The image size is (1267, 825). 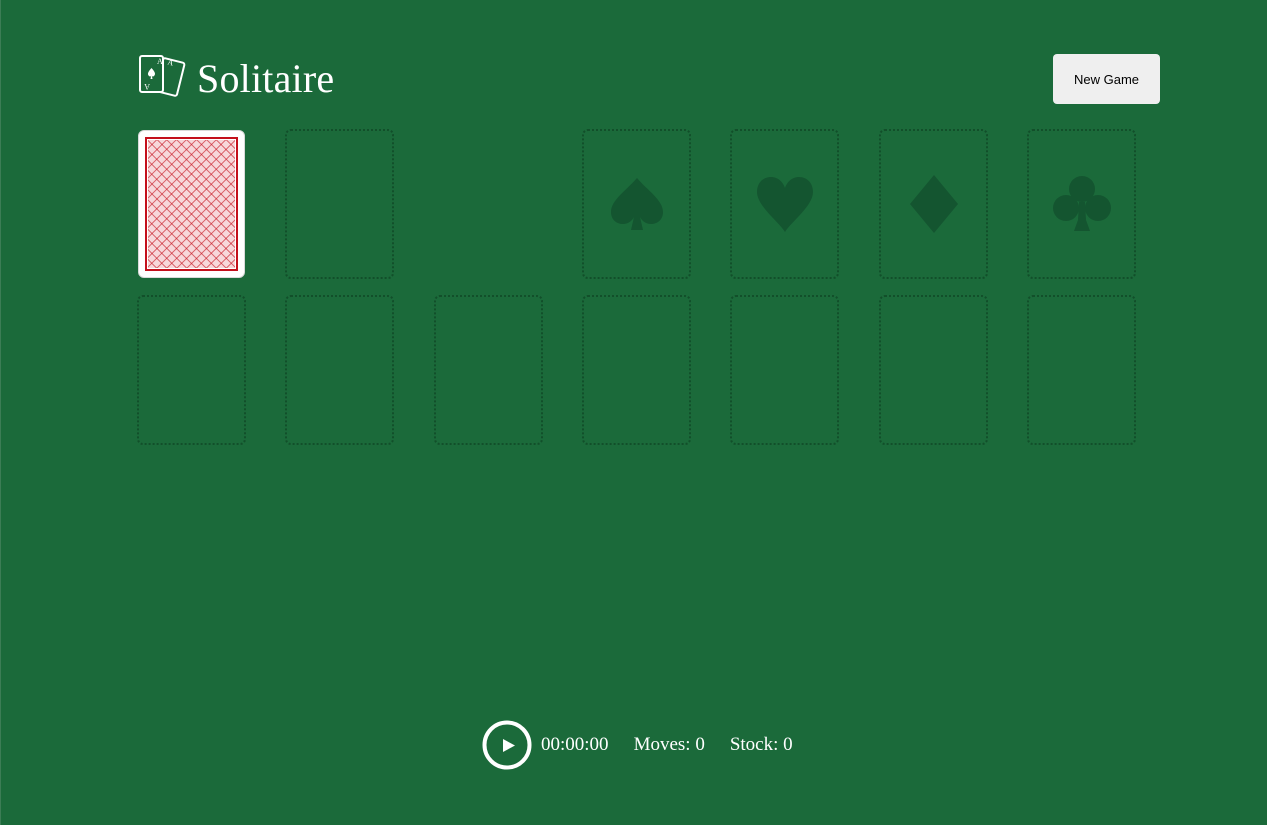 I want to click on timer: 00:00:00, so click(x=575, y=744).